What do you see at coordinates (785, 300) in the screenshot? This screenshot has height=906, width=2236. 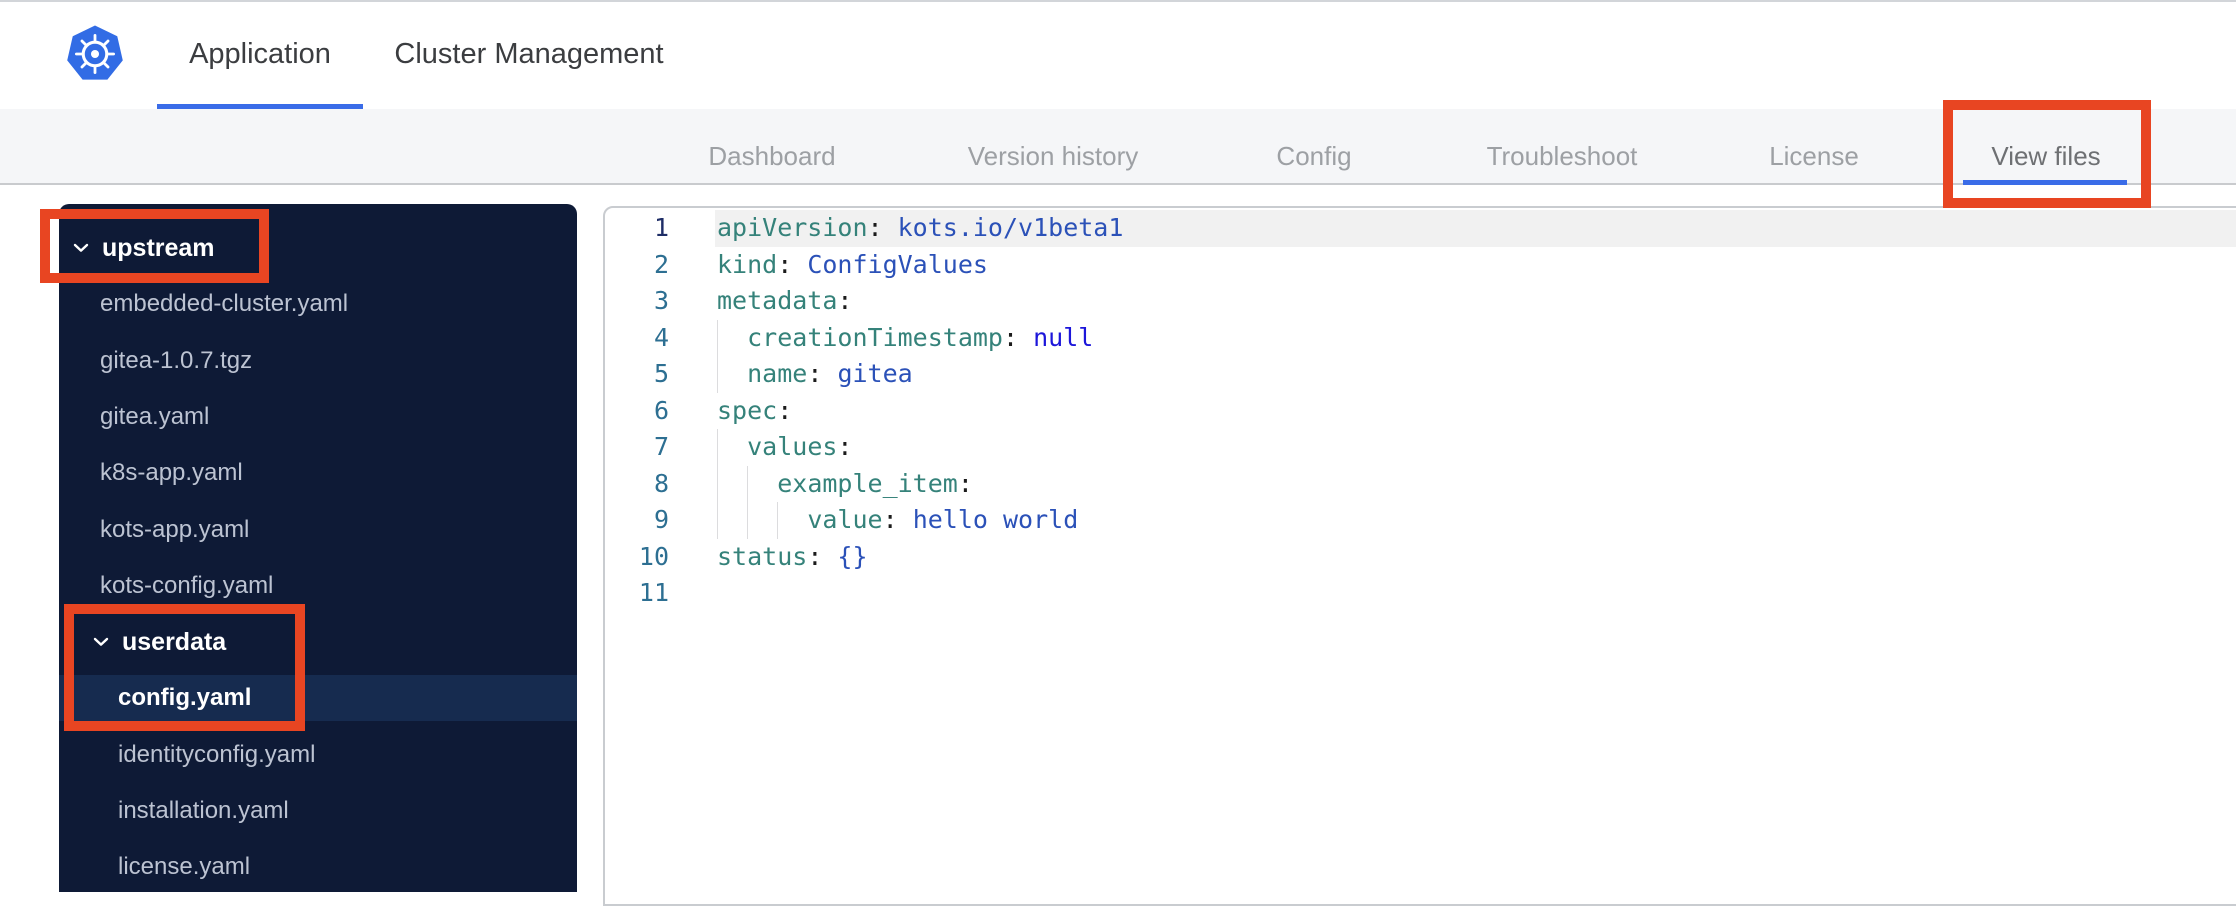 I see `code-text: metadata:` at bounding box center [785, 300].